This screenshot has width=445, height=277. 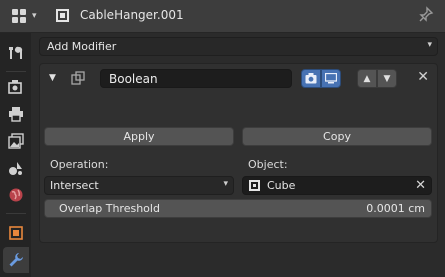 I want to click on operation-value: Intersect, so click(x=74, y=185).